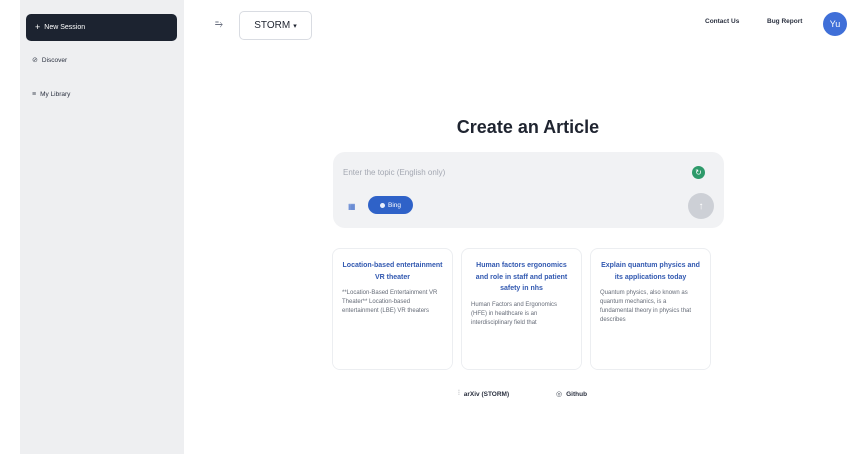  What do you see at coordinates (459, 393) in the screenshot?
I see `paper-icon: ⫶` at bounding box center [459, 393].